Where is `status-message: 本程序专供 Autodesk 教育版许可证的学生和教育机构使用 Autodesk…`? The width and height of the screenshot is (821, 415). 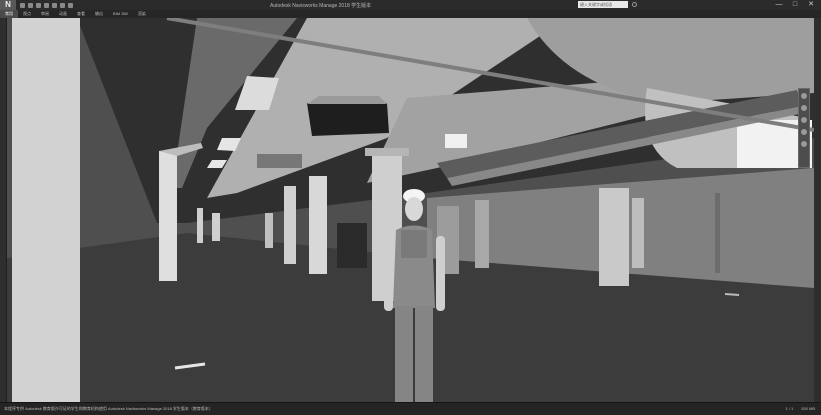 status-message: 本程序专供 Autodesk 教育版许可证的学生和教育机构使用 Autodesk… is located at coordinates (108, 408).